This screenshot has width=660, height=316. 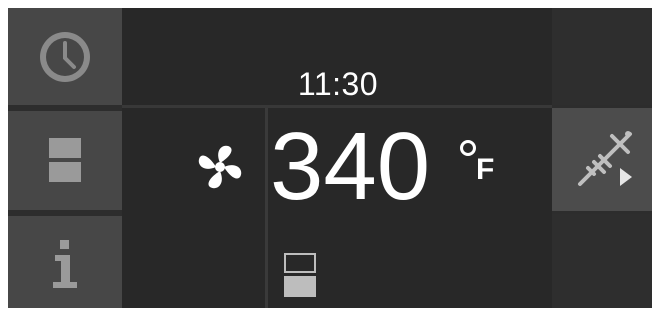 I want to click on clock-icon, so click(x=65, y=57).